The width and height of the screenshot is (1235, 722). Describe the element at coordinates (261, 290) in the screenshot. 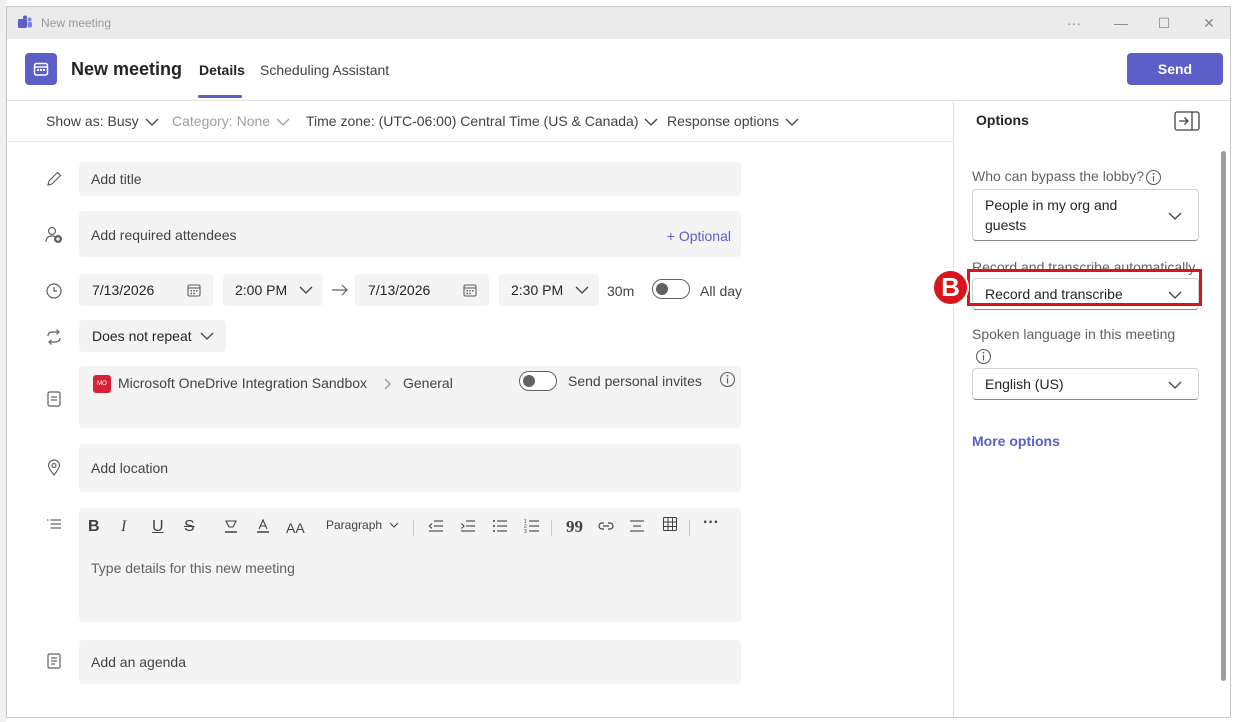

I see `start-time-value: 2:00 PM` at that location.